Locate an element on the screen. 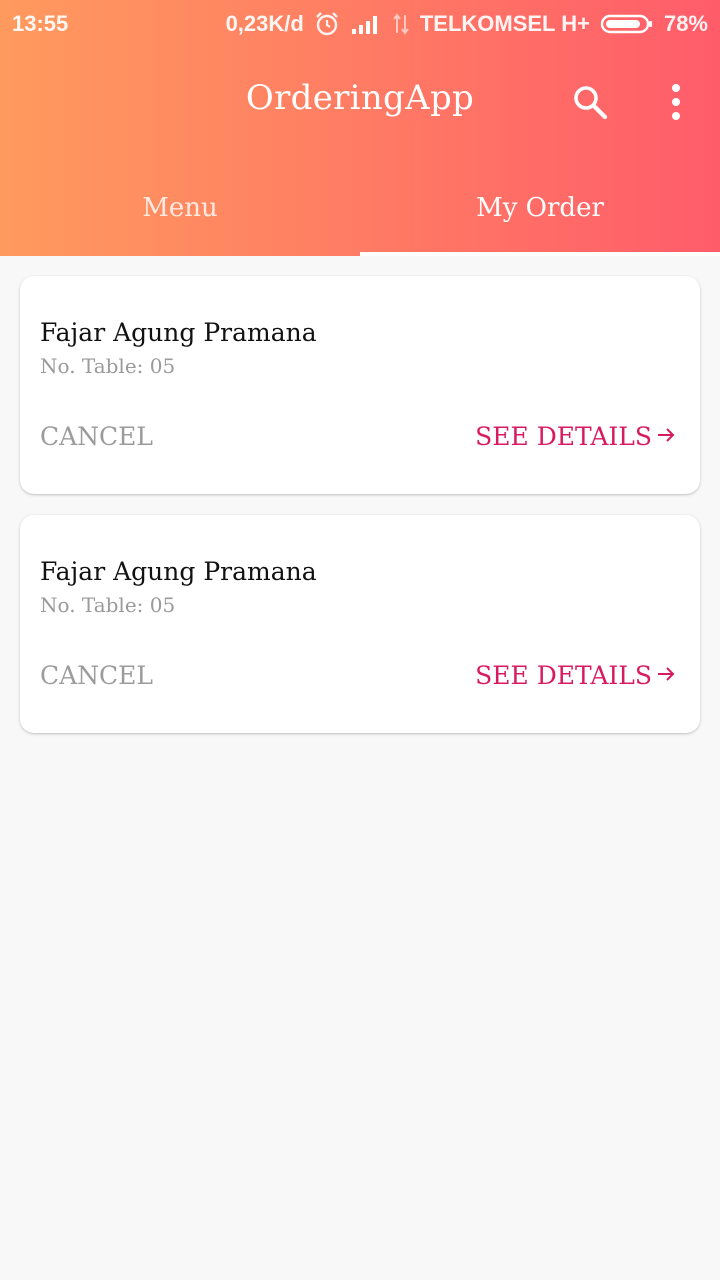  alarm-icon is located at coordinates (327, 24).